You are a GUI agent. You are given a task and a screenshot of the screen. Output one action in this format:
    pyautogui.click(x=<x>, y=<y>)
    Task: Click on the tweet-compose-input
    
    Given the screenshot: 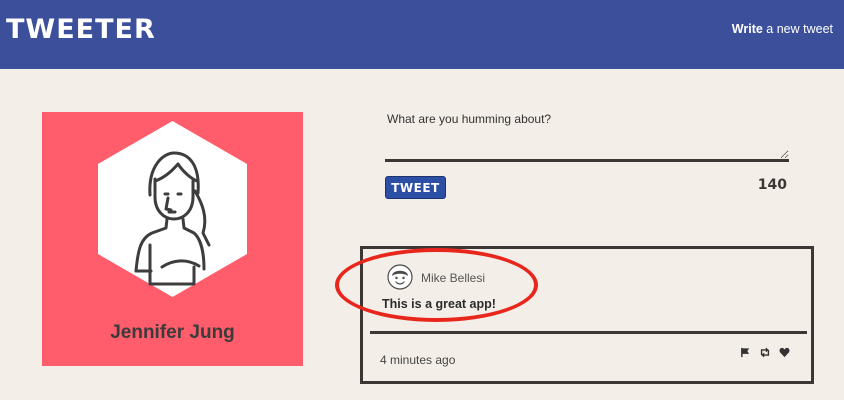 What is the action you would take?
    pyautogui.click(x=587, y=134)
    